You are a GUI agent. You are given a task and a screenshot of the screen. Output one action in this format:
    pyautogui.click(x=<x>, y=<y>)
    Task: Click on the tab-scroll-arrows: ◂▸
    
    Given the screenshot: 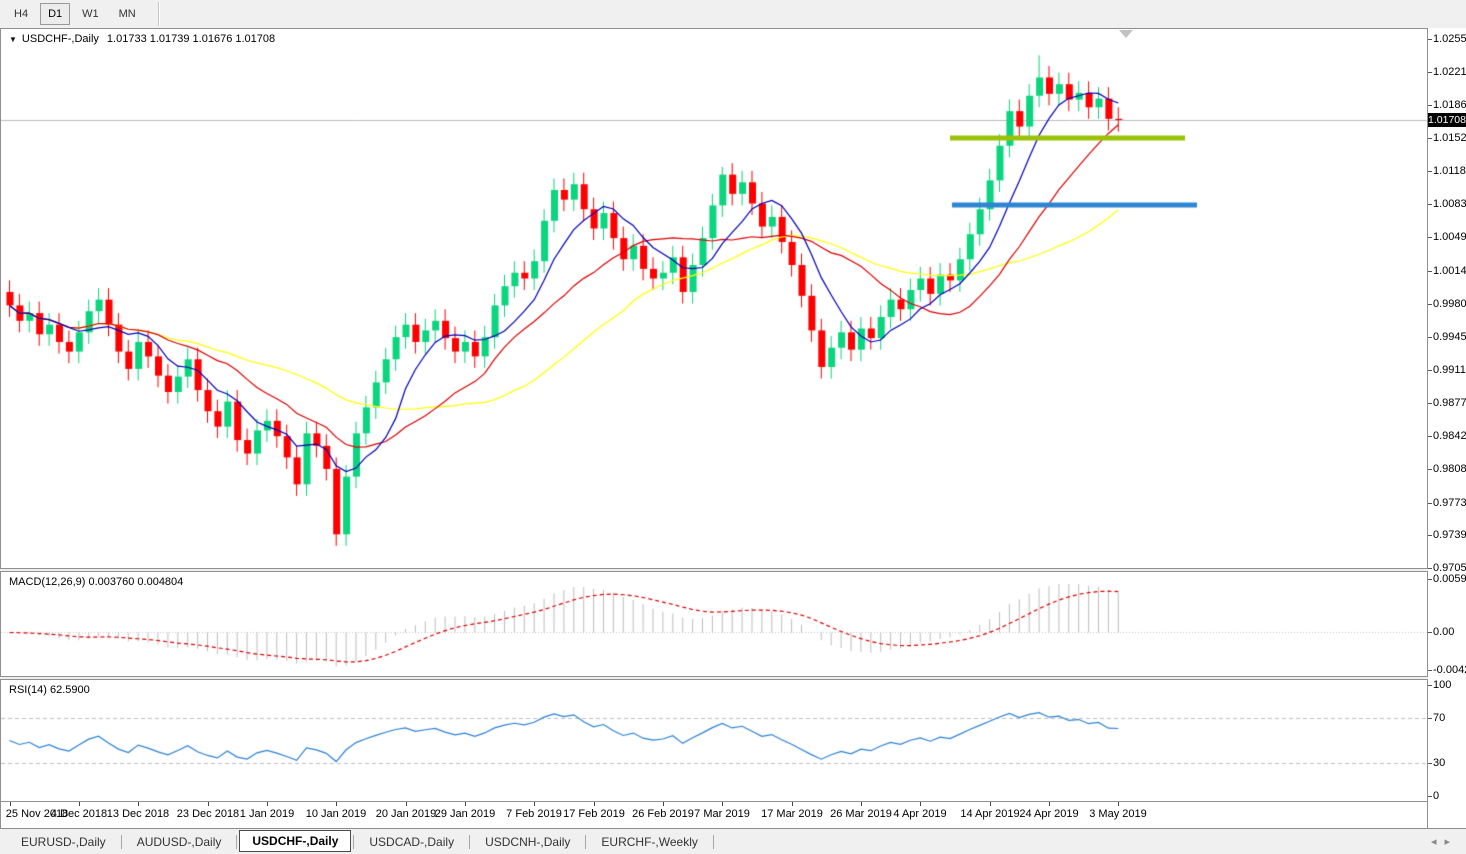 What is the action you would take?
    pyautogui.click(x=1444, y=841)
    